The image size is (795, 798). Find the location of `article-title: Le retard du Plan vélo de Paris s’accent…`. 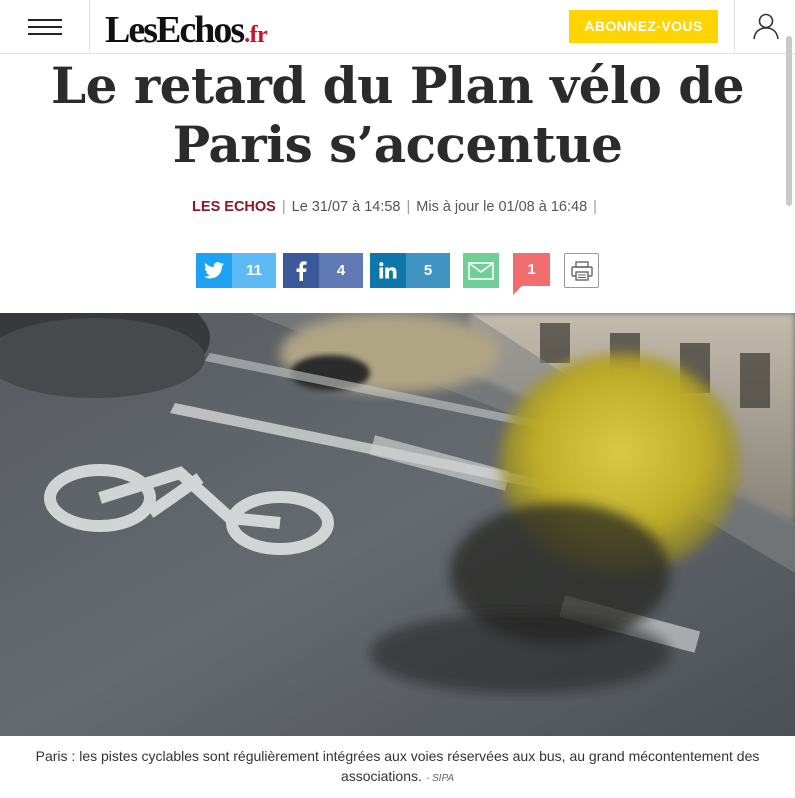

article-title: Le retard du Plan vélo de Paris s’accent… is located at coordinates (397, 115).